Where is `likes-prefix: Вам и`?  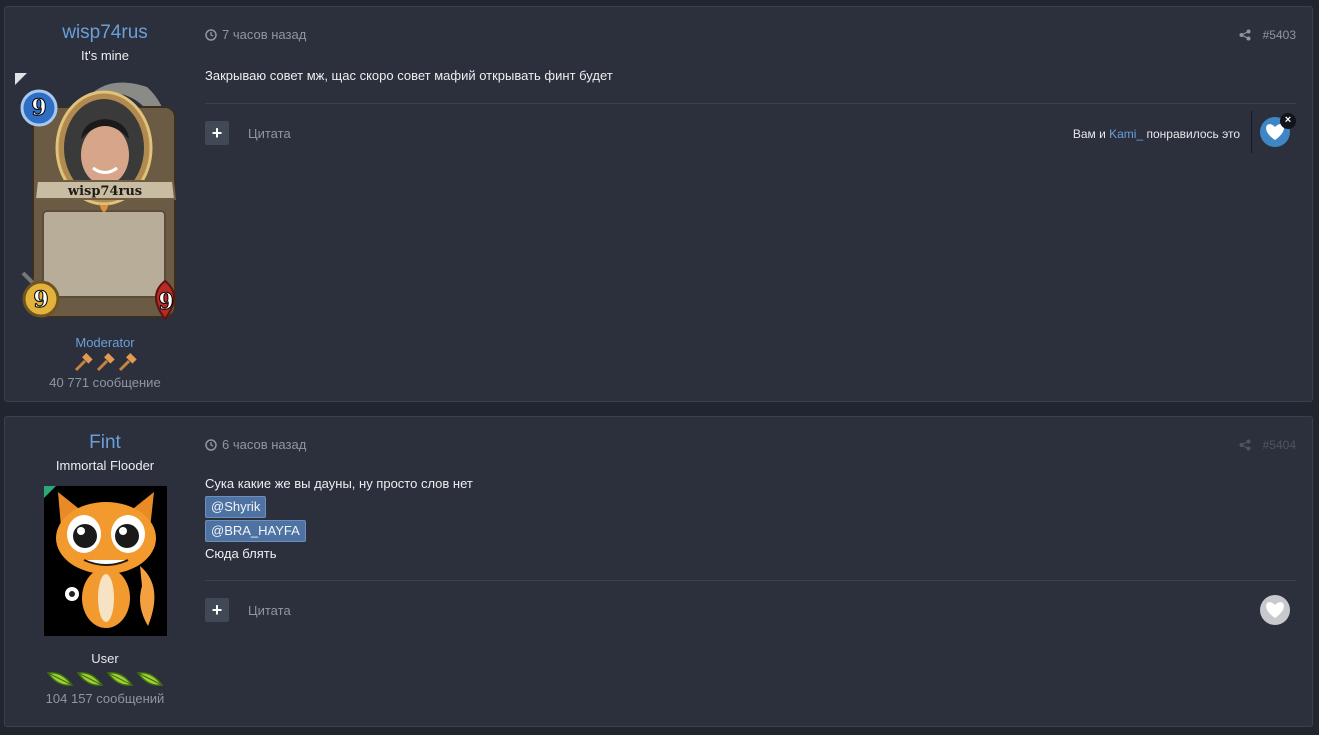 likes-prefix: Вам и is located at coordinates (1091, 134).